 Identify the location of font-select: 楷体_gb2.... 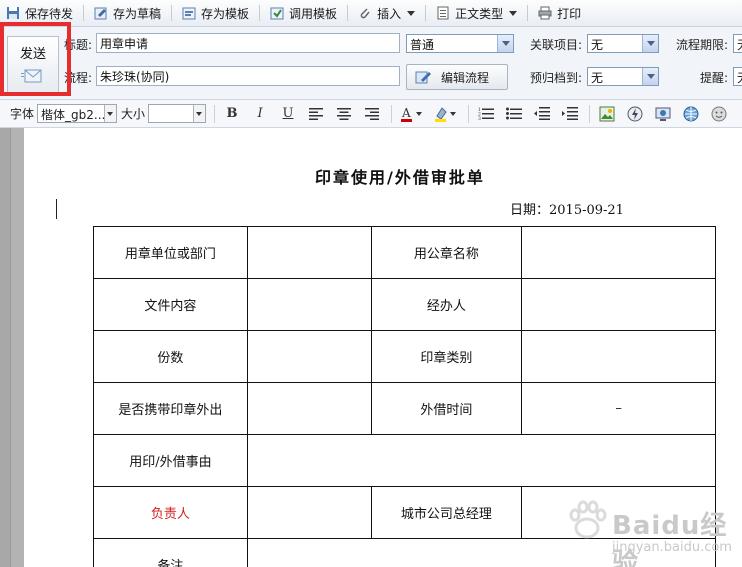
(77, 113).